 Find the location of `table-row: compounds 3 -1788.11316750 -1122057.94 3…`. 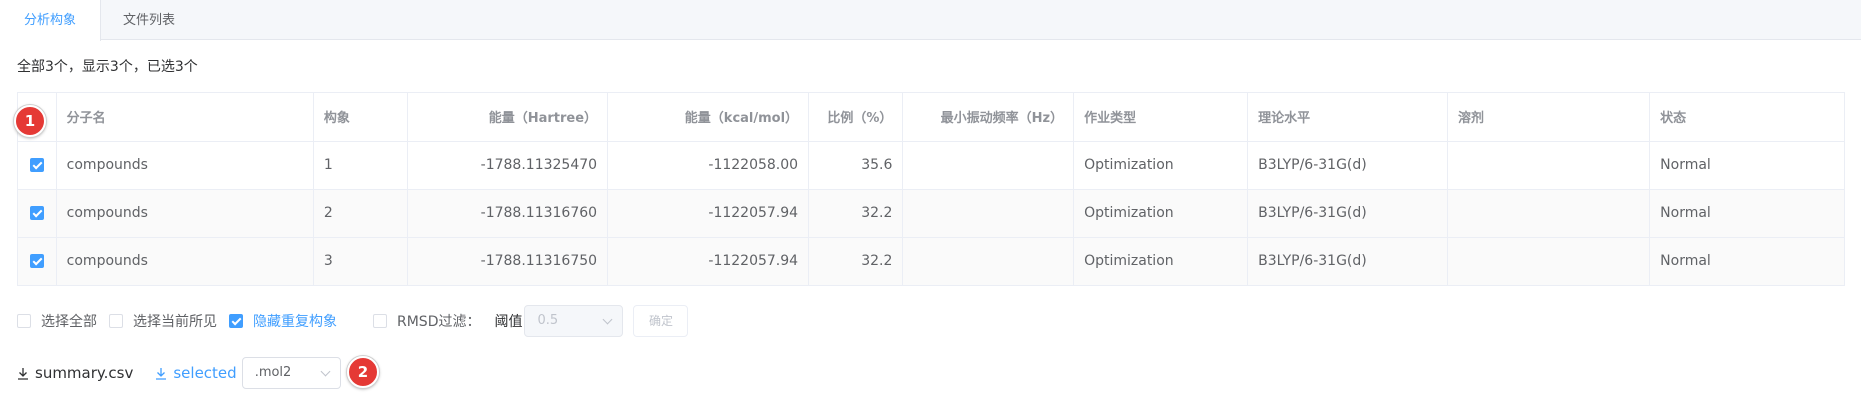

table-row: compounds 3 -1788.11316750 -1122057.94 3… is located at coordinates (931, 261).